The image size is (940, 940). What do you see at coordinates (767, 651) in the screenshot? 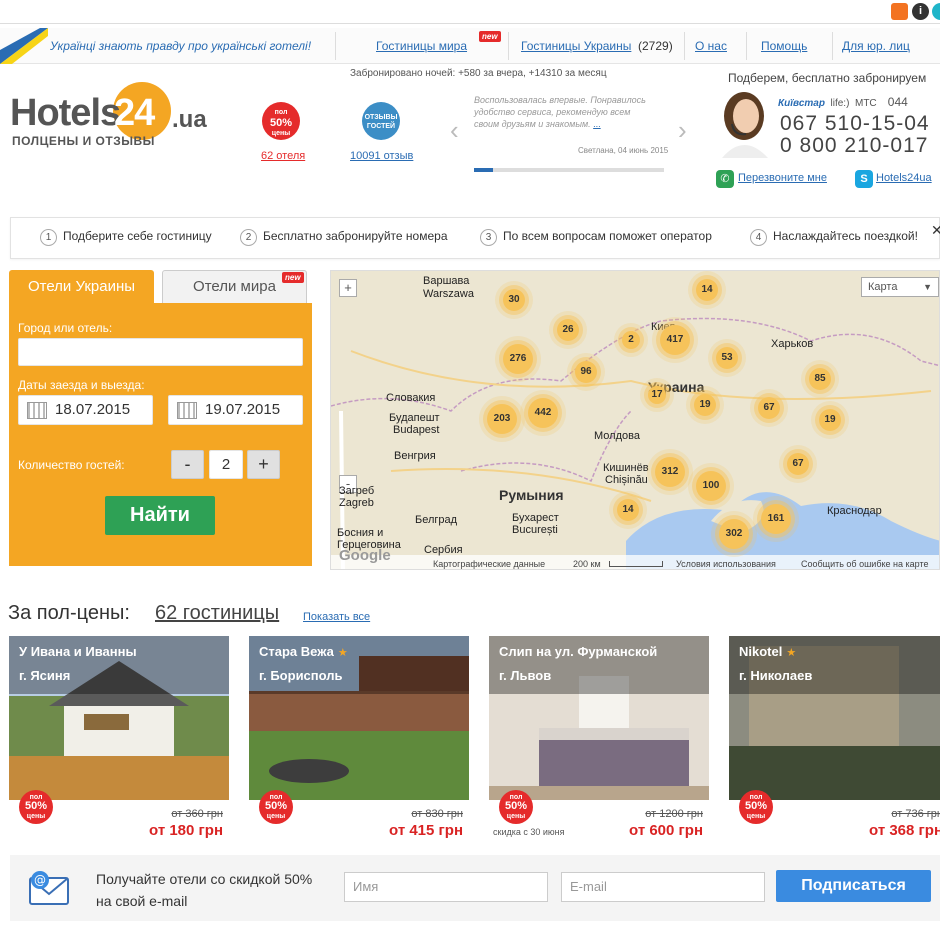
I see `hotel-name: Nikotel ★` at bounding box center [767, 651].